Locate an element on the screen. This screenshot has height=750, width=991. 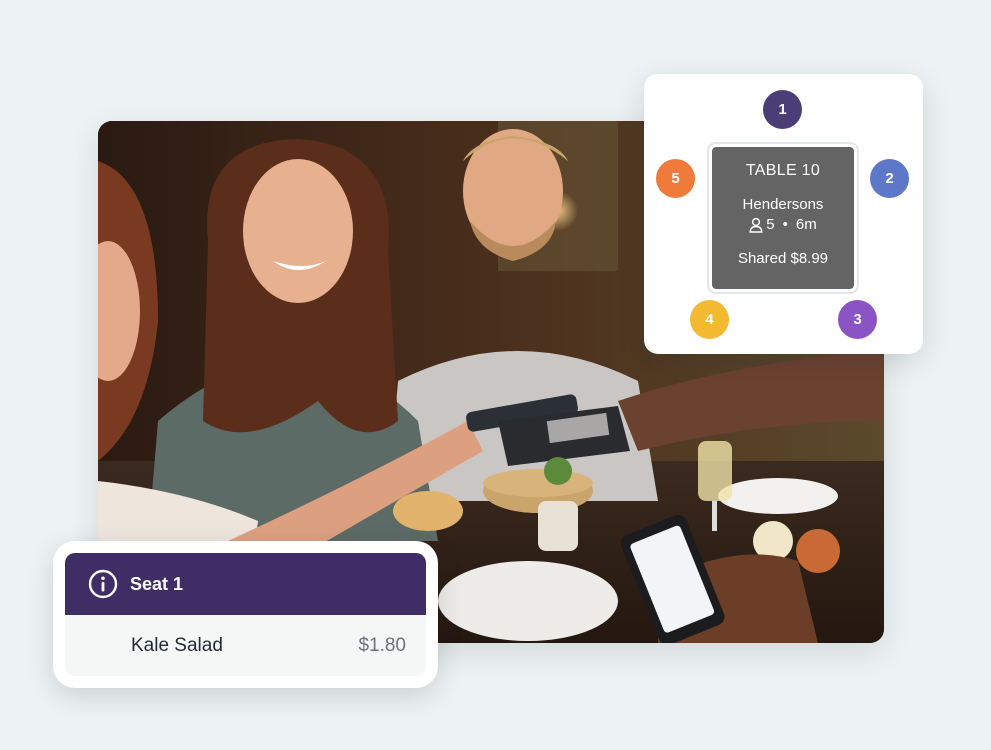
item-price: $1.80 is located at coordinates (382, 645).